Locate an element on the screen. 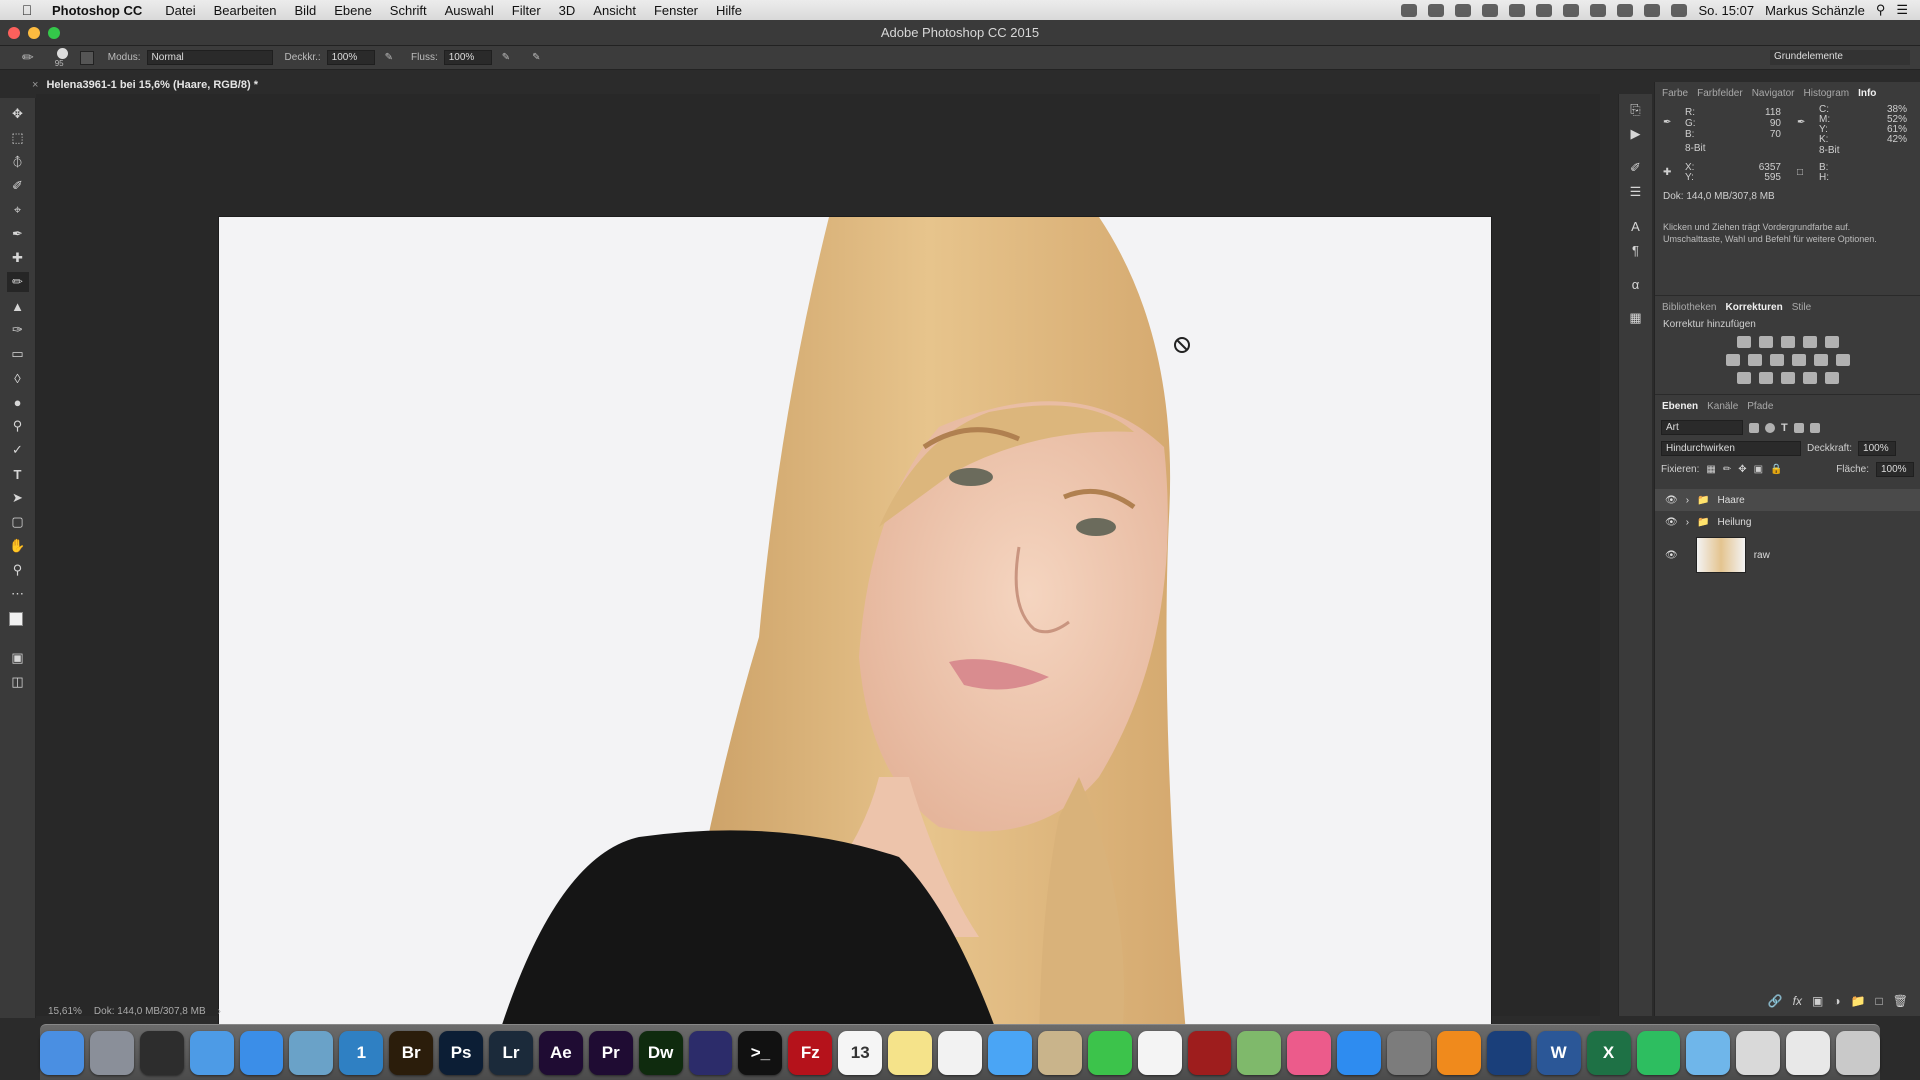 This screenshot has width=1920, height=1080. bridge-icon: Br is located at coordinates (411, 1052).